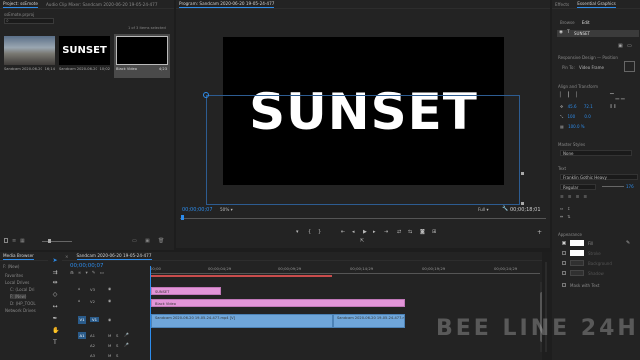  What do you see at coordinates (20, 310) in the screenshot?
I see `network-drives-item: Network Drives` at bounding box center [20, 310].